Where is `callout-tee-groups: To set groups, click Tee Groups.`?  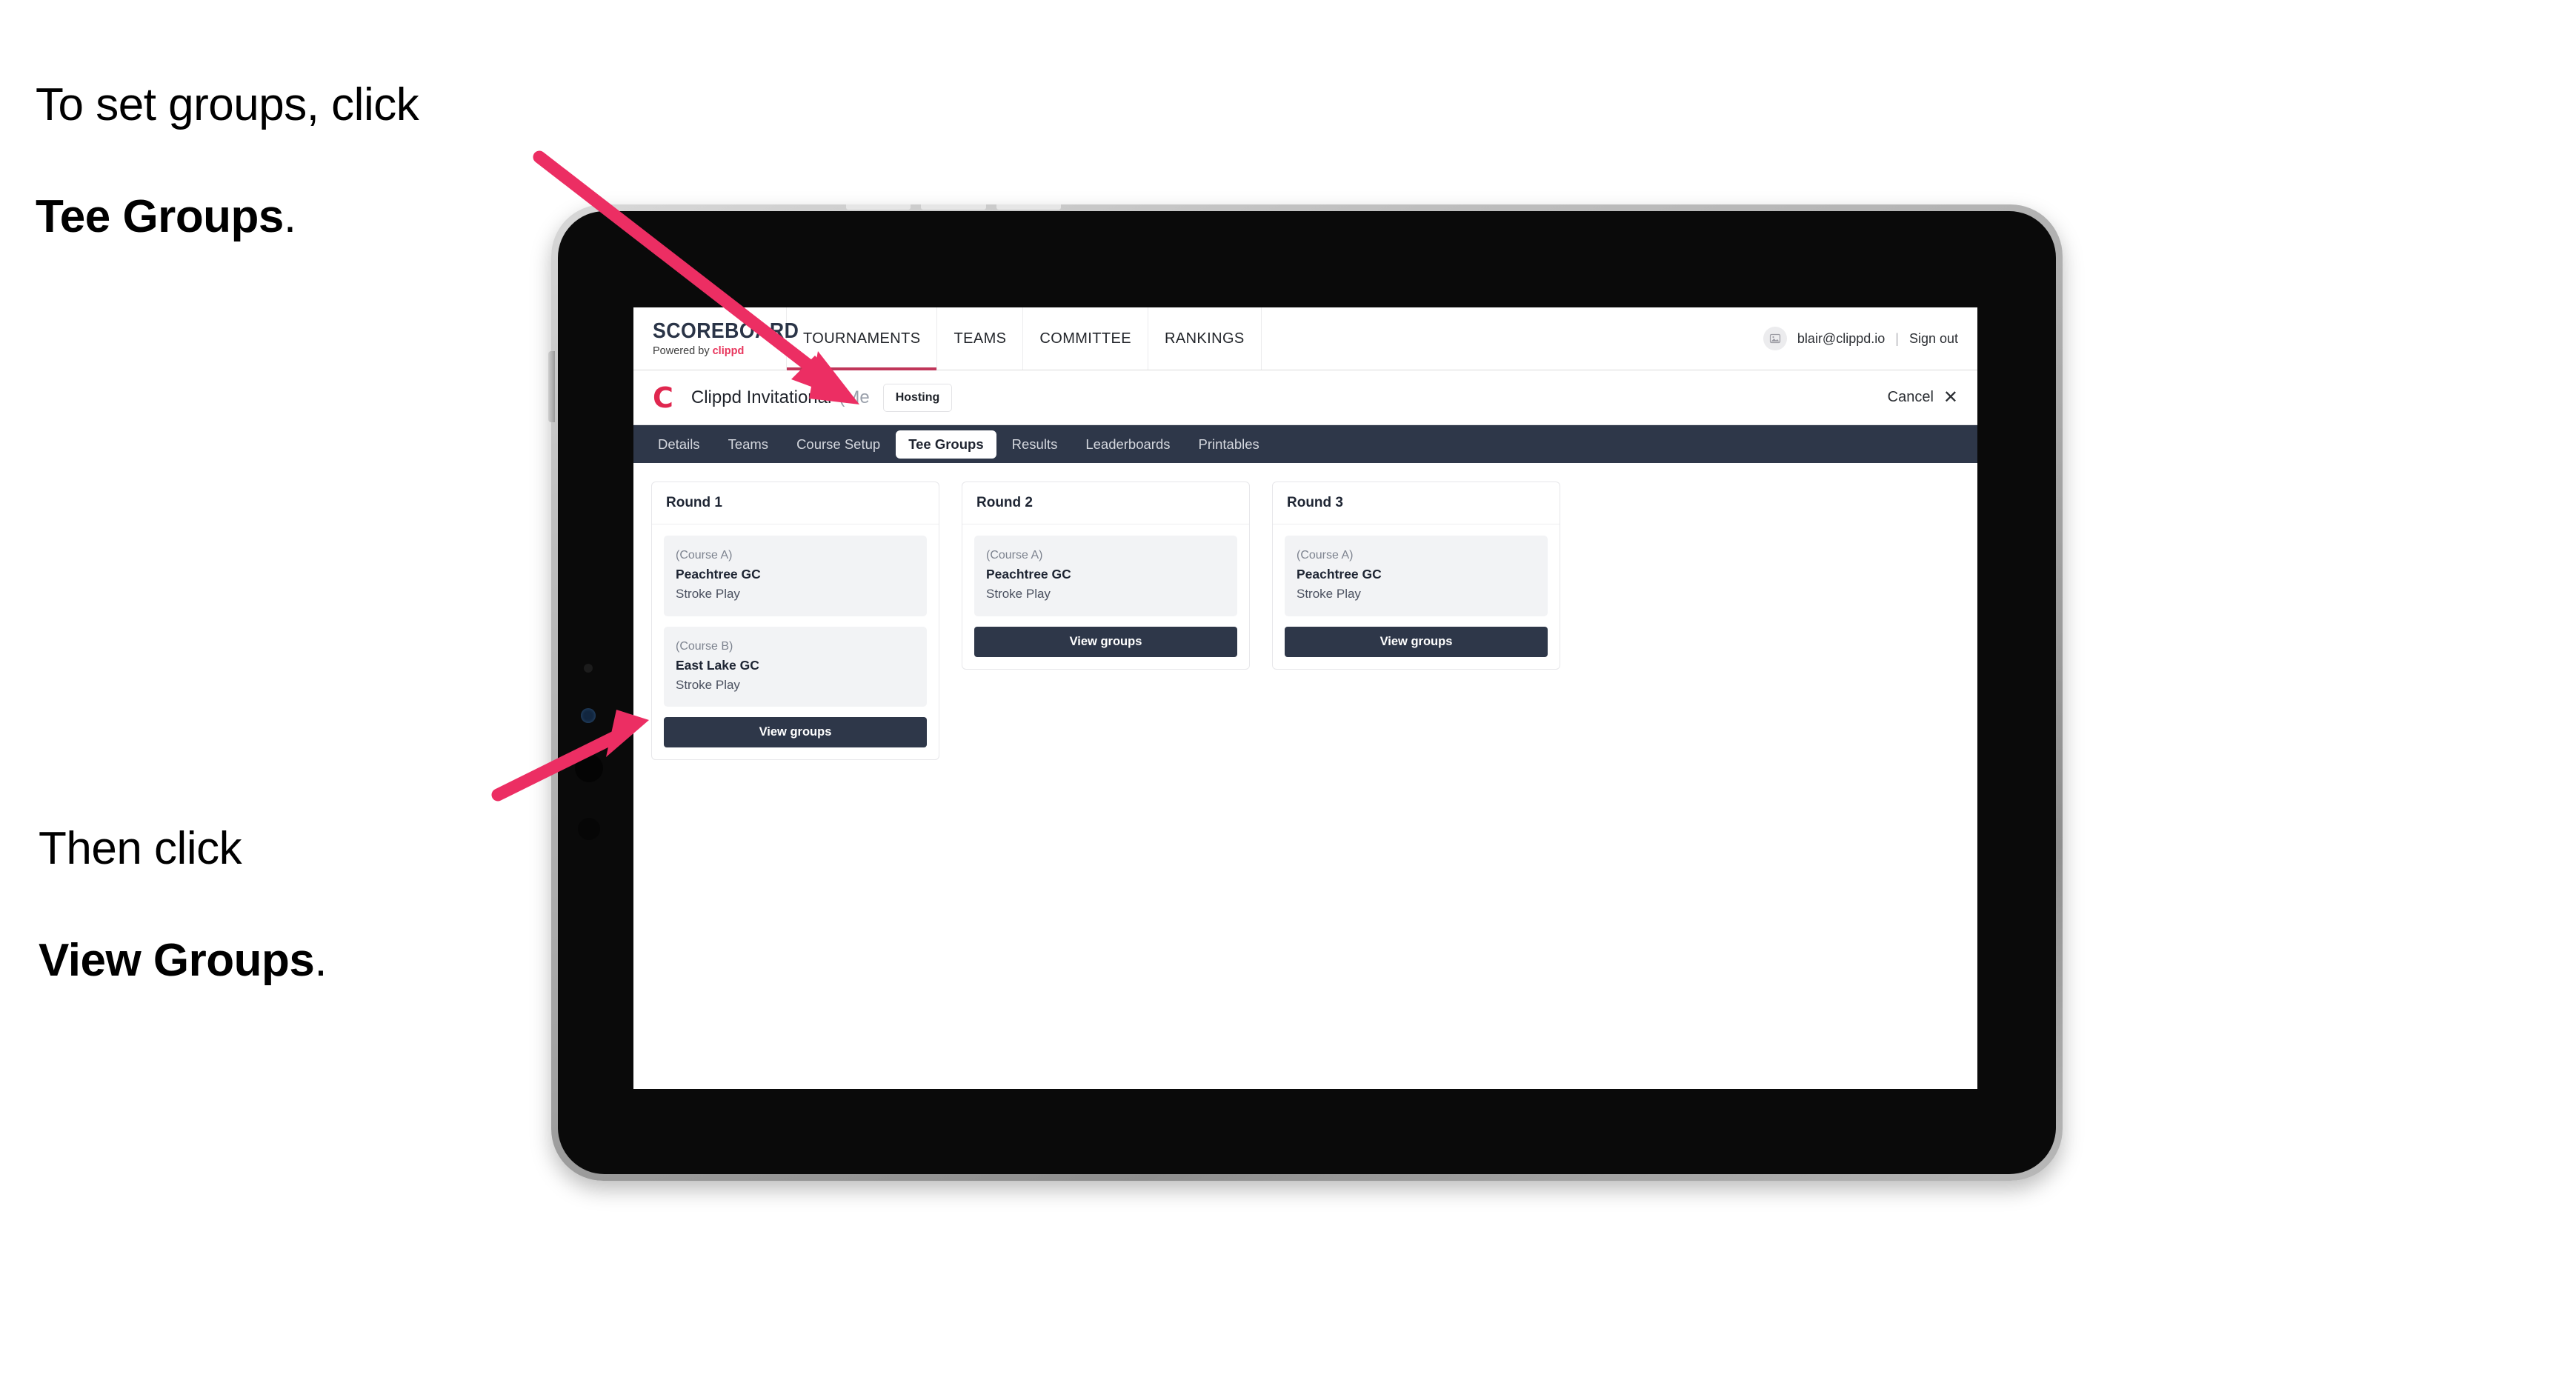 callout-tee-groups: To set groups, click Tee Groups. is located at coordinates (228, 133).